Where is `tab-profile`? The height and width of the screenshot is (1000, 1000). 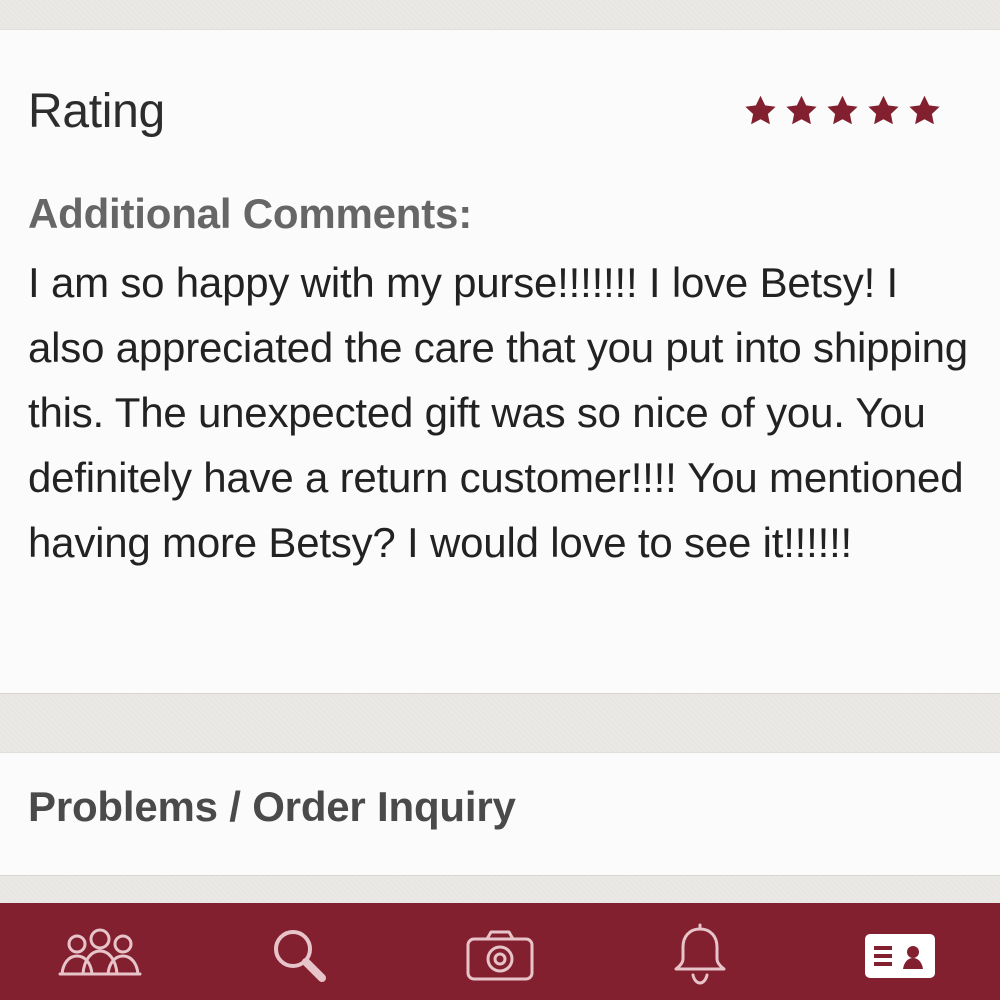
tab-profile is located at coordinates (900, 956).